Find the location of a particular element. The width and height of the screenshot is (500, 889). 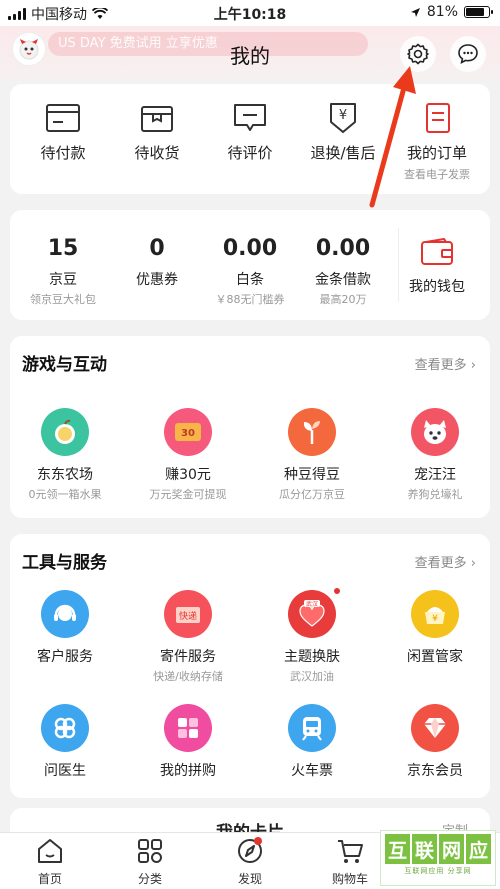

asset-sub: ￥88无门槛券 is located at coordinates (250, 299).